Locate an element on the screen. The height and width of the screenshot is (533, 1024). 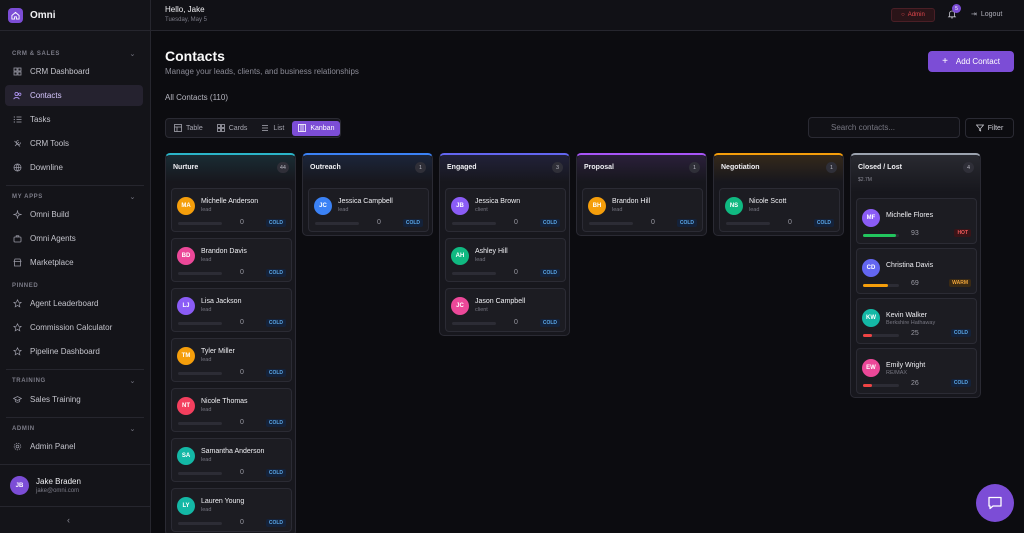
sidebar-item-label: CRM Tools is located at coordinates (49, 143).